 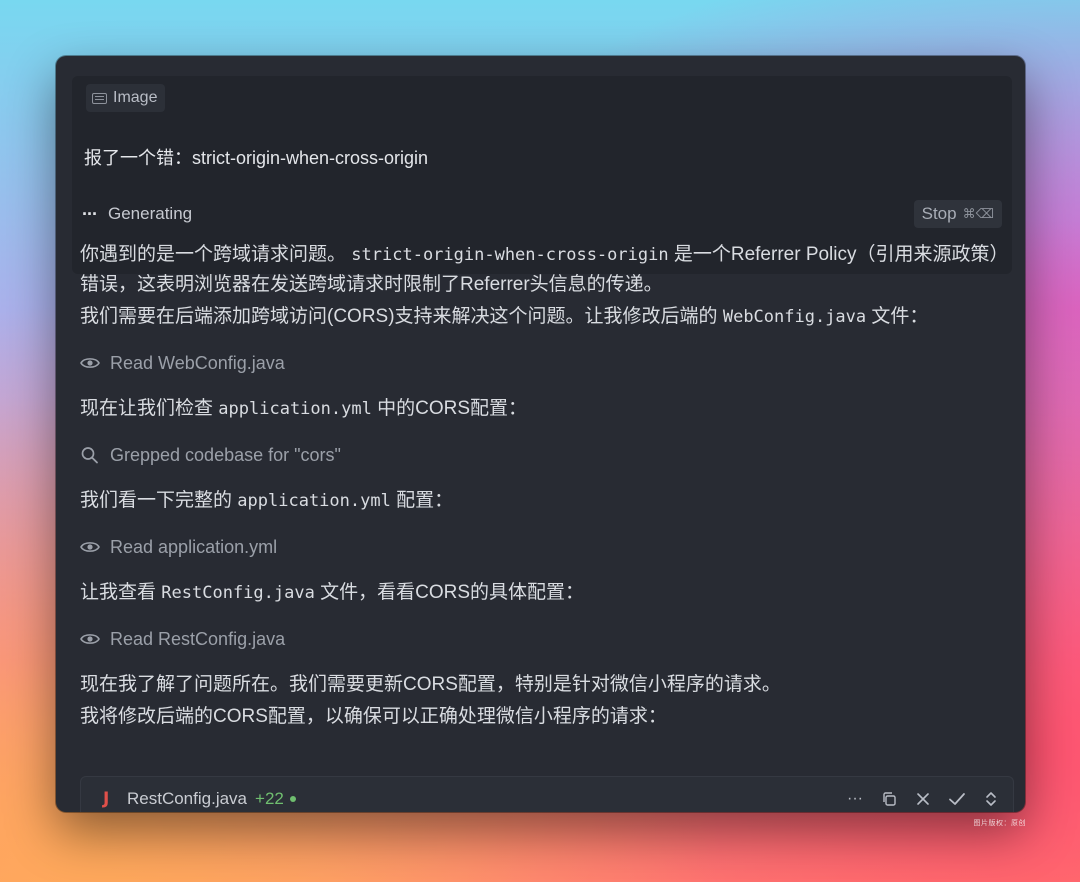 I want to click on text: 文件：, so click(x=900, y=316).